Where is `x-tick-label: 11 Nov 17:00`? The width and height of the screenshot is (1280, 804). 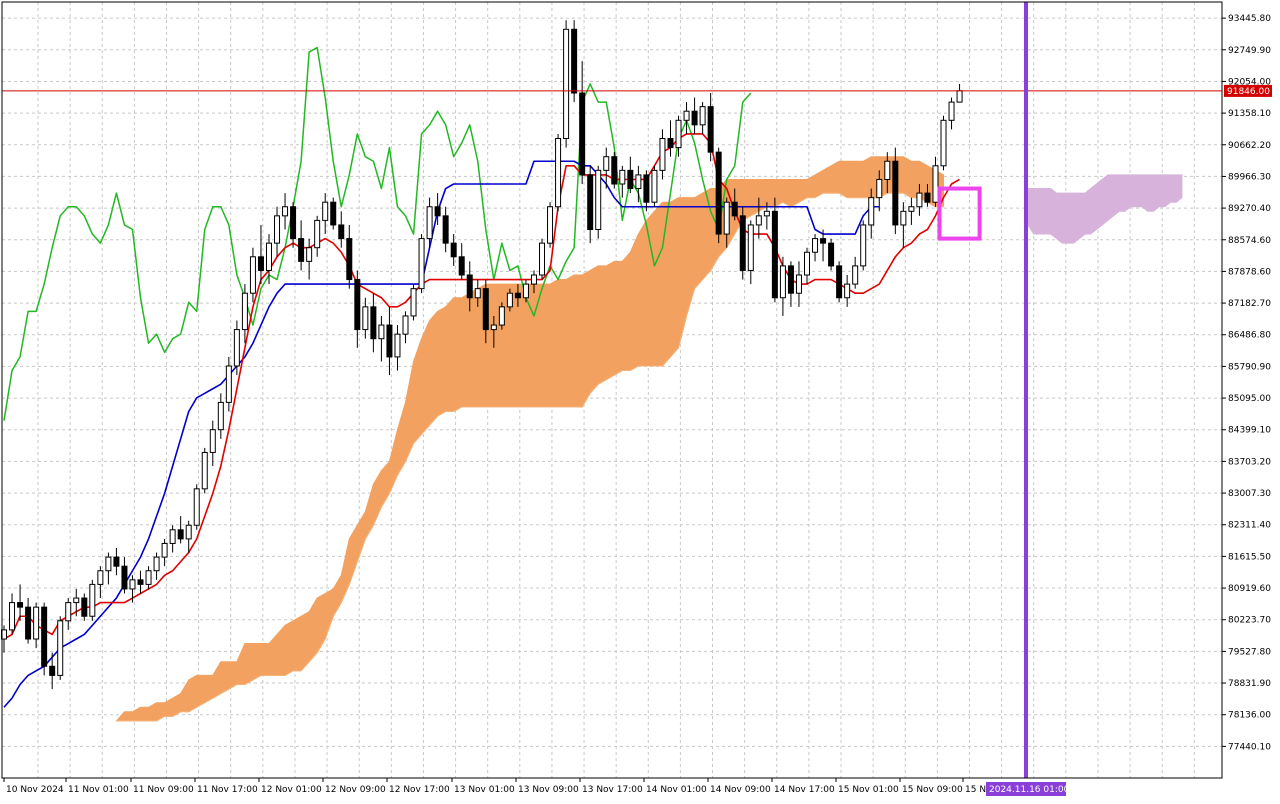 x-tick-label: 11 Nov 17:00 is located at coordinates (227, 790).